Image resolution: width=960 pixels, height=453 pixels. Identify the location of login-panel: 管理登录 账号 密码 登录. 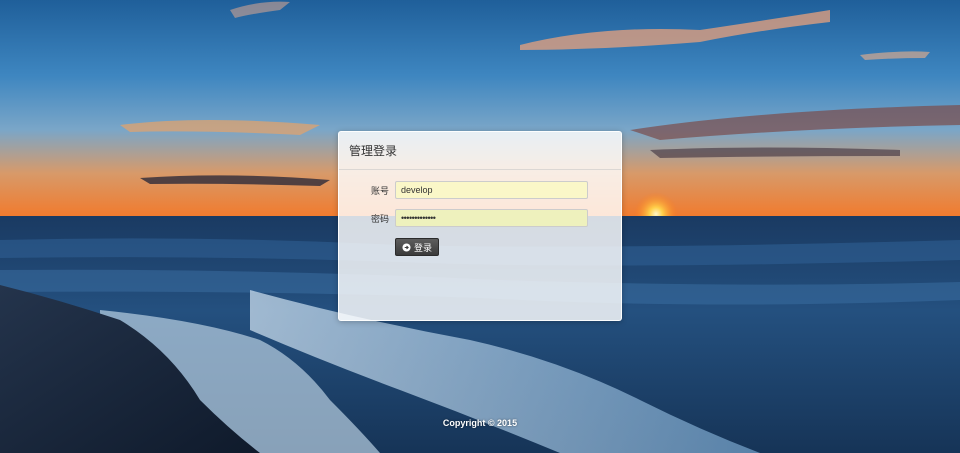
(480, 226).